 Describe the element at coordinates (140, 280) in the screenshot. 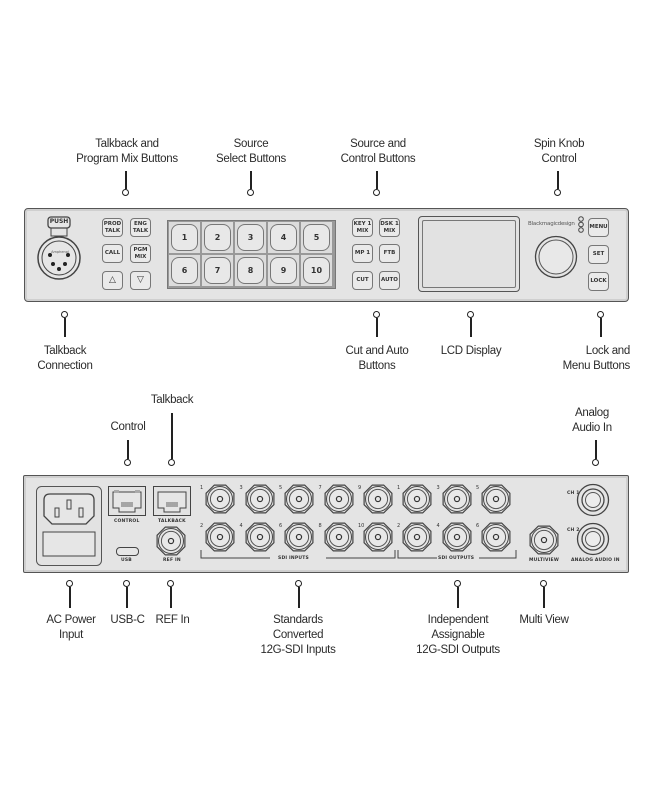

I see `down-arrow-button: ▽` at that location.